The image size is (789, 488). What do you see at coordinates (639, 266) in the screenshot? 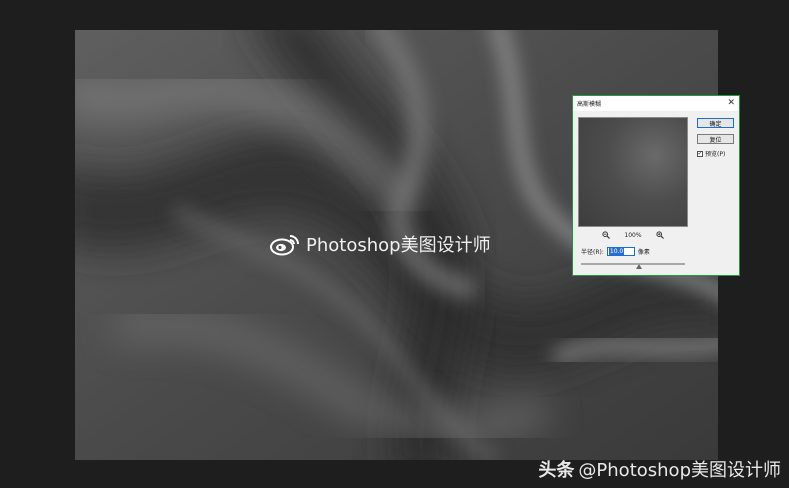
I see `radius-slider-thumb` at bounding box center [639, 266].